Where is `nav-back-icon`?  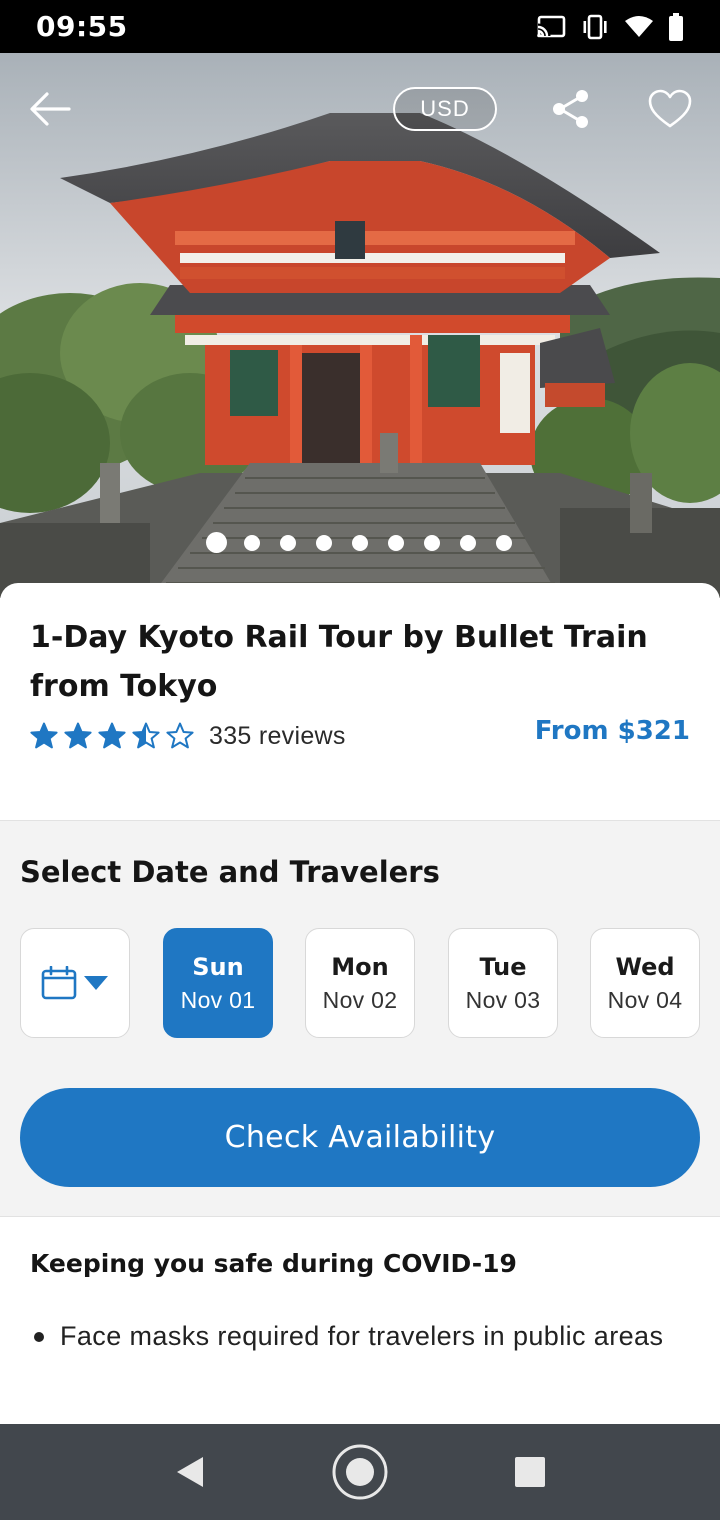 nav-back-icon is located at coordinates (190, 1472).